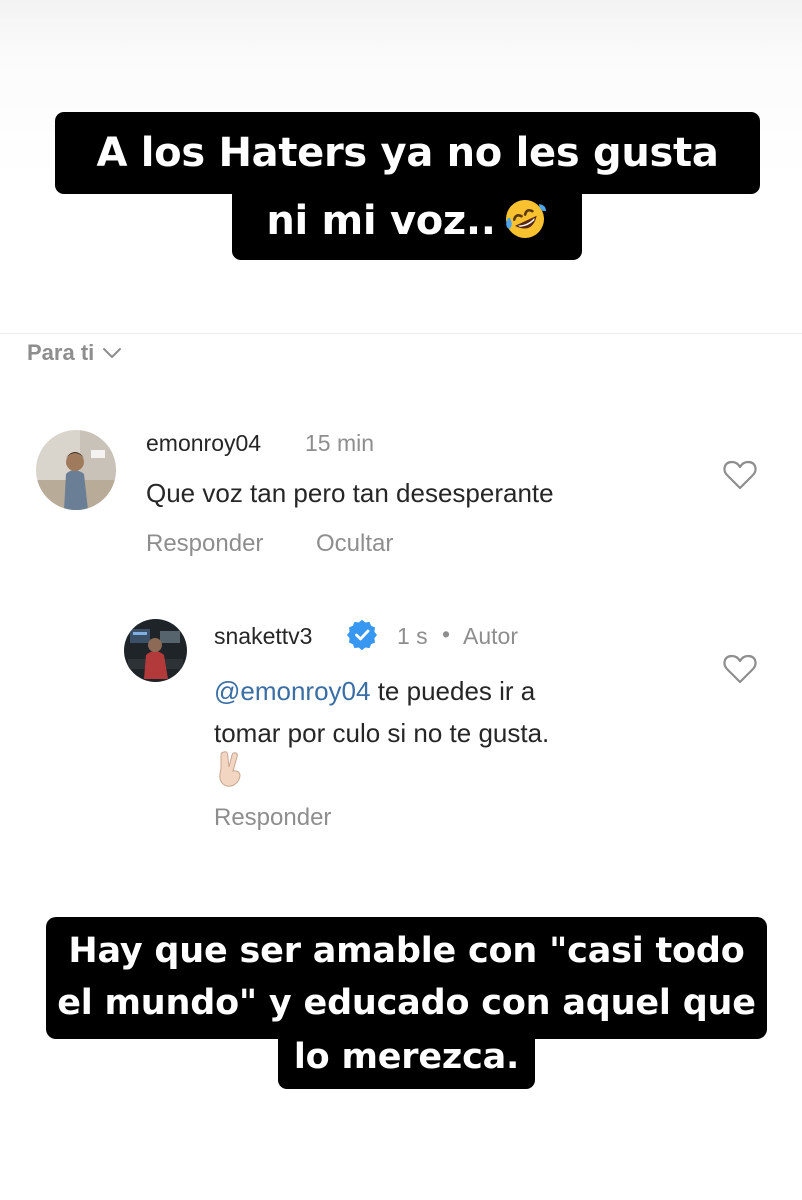 Image resolution: width=802 pixels, height=1200 pixels. I want to click on top-caption-text-2: ni mi voz.., so click(381, 221).